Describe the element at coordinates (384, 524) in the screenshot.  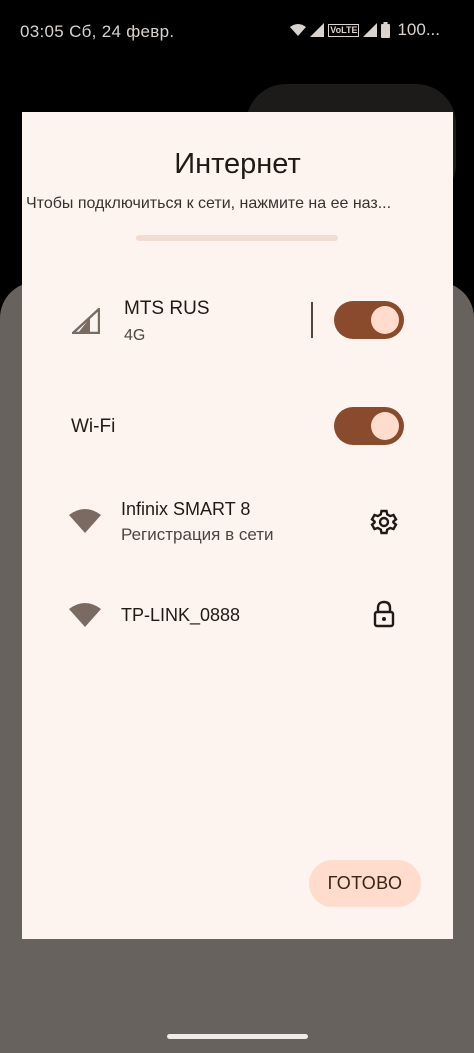
I see `gear-icon` at that location.